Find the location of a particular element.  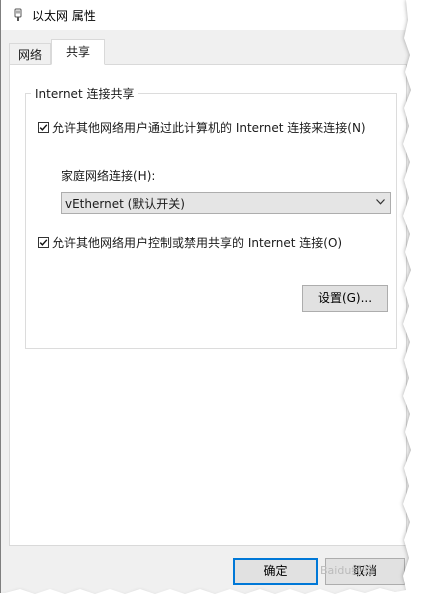

allow-control-checkbox is located at coordinates (43, 242).